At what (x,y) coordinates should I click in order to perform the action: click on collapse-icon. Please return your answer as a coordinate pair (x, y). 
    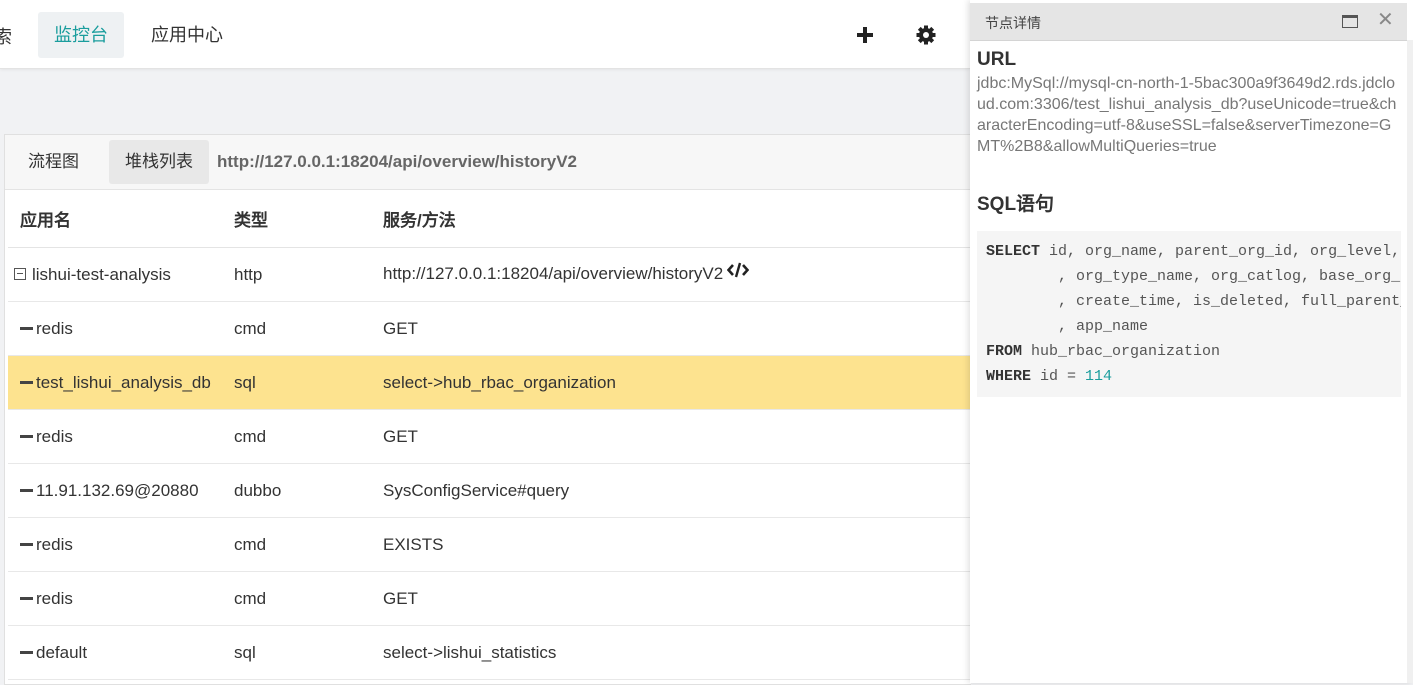
    Looking at the image, I should click on (20, 274).